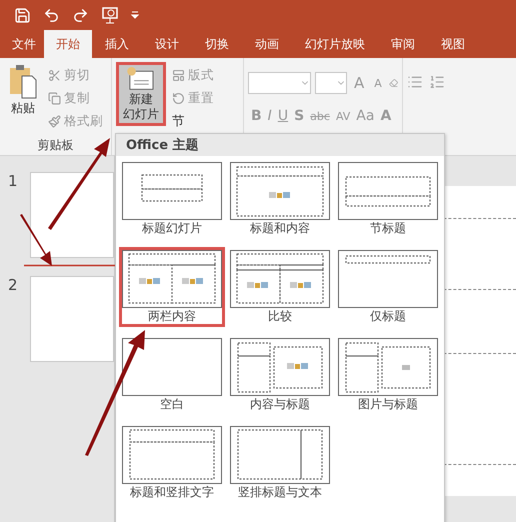 This screenshot has height=522, width=516. What do you see at coordinates (22, 15) in the screenshot?
I see `save-icon` at bounding box center [22, 15].